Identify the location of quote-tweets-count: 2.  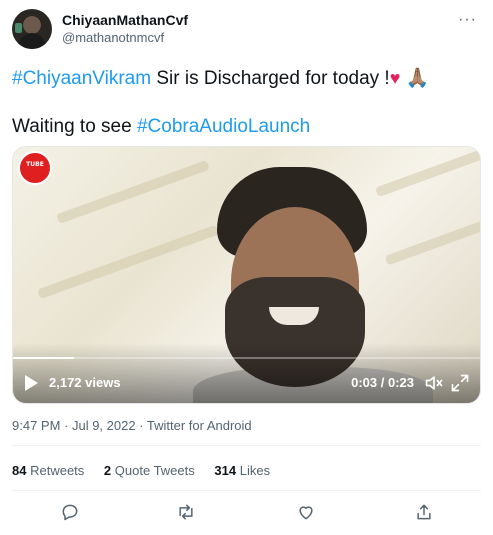
(107, 470).